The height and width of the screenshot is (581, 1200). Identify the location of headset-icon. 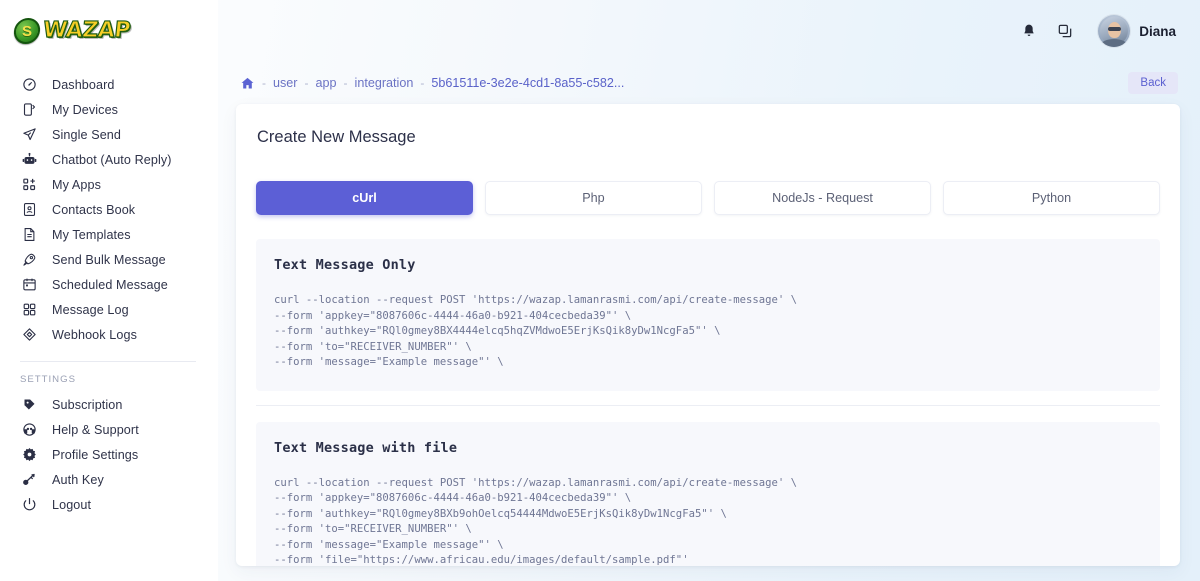
(29, 430).